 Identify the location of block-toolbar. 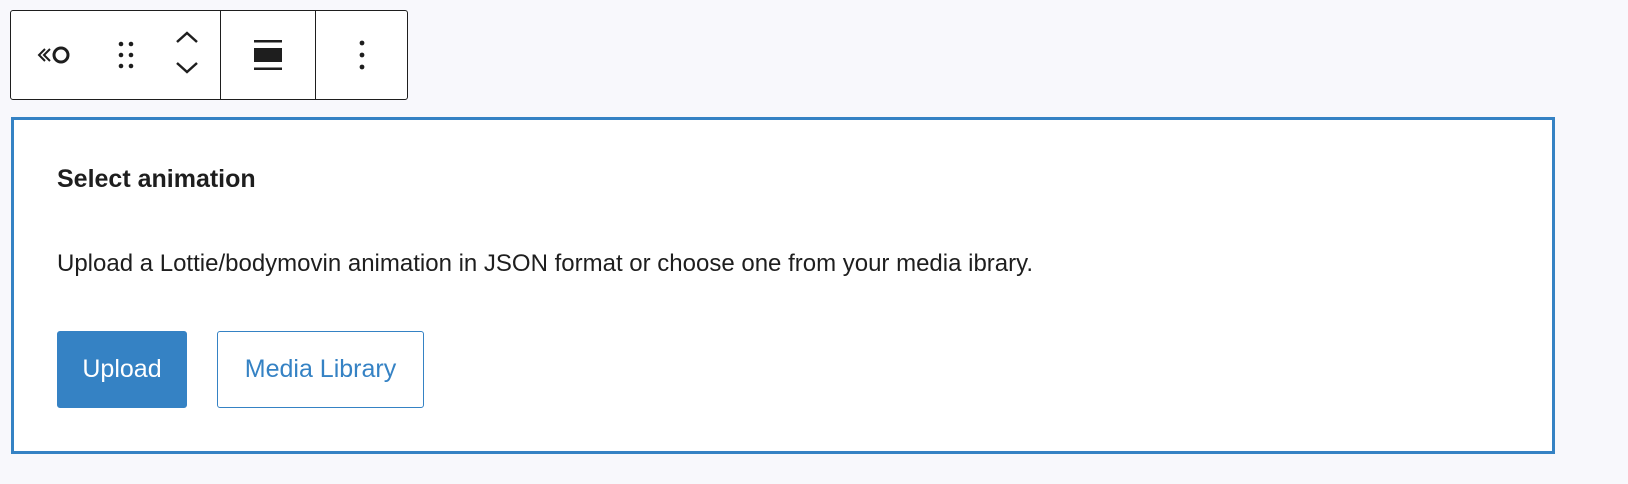
(209, 55).